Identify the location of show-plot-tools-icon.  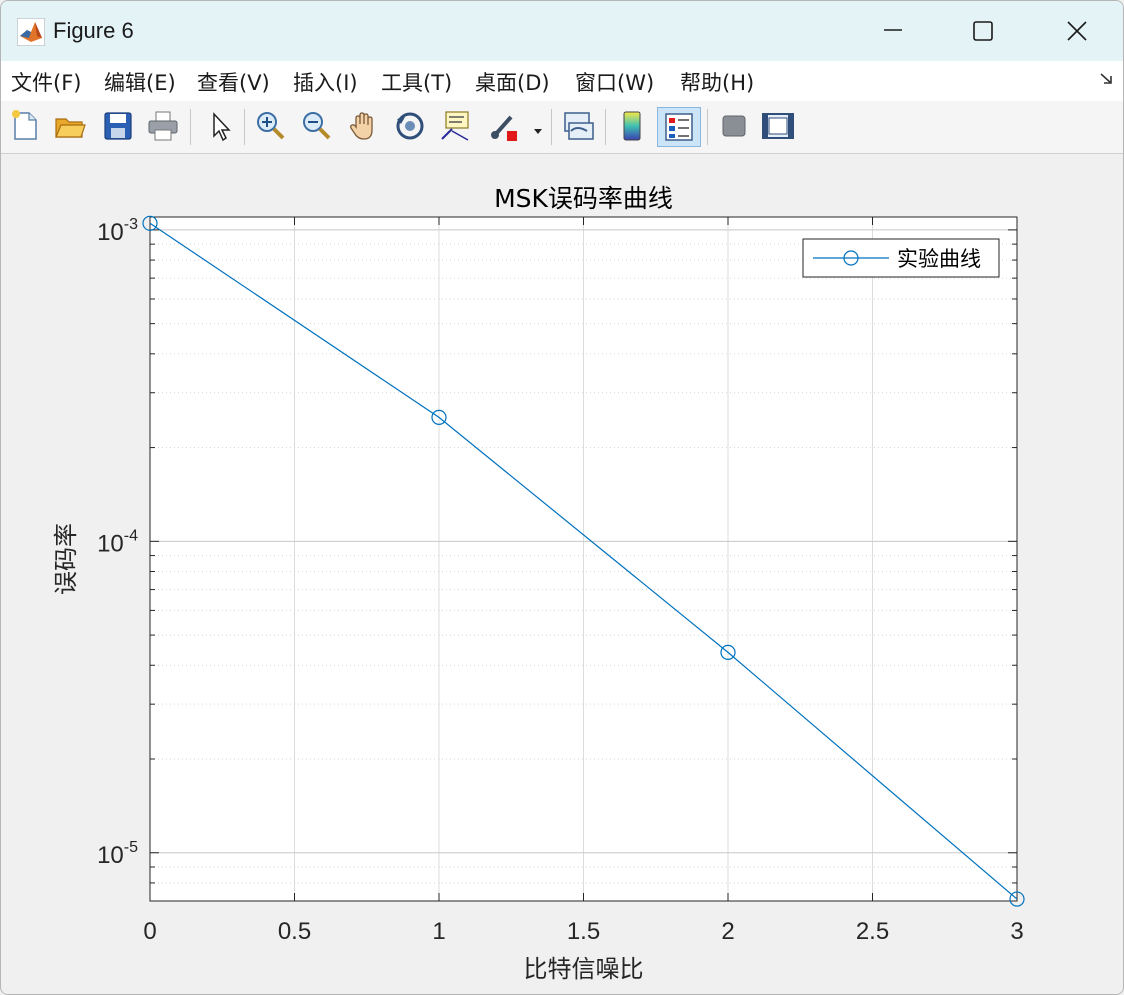
(778, 126).